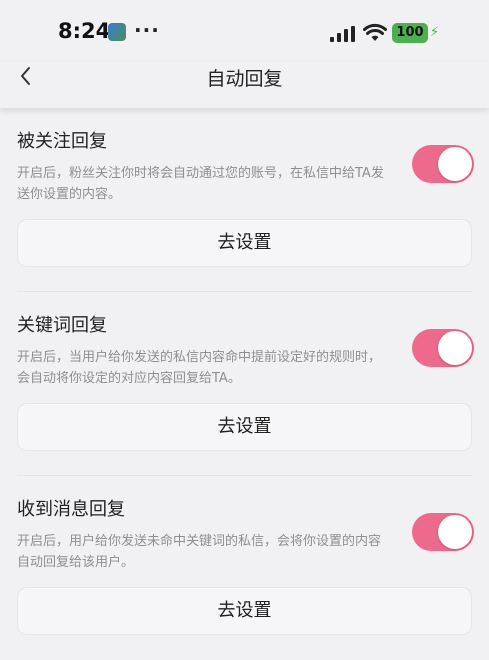 The height and width of the screenshot is (660, 489). Describe the element at coordinates (84, 31) in the screenshot. I see `status-time: 8:24` at that location.